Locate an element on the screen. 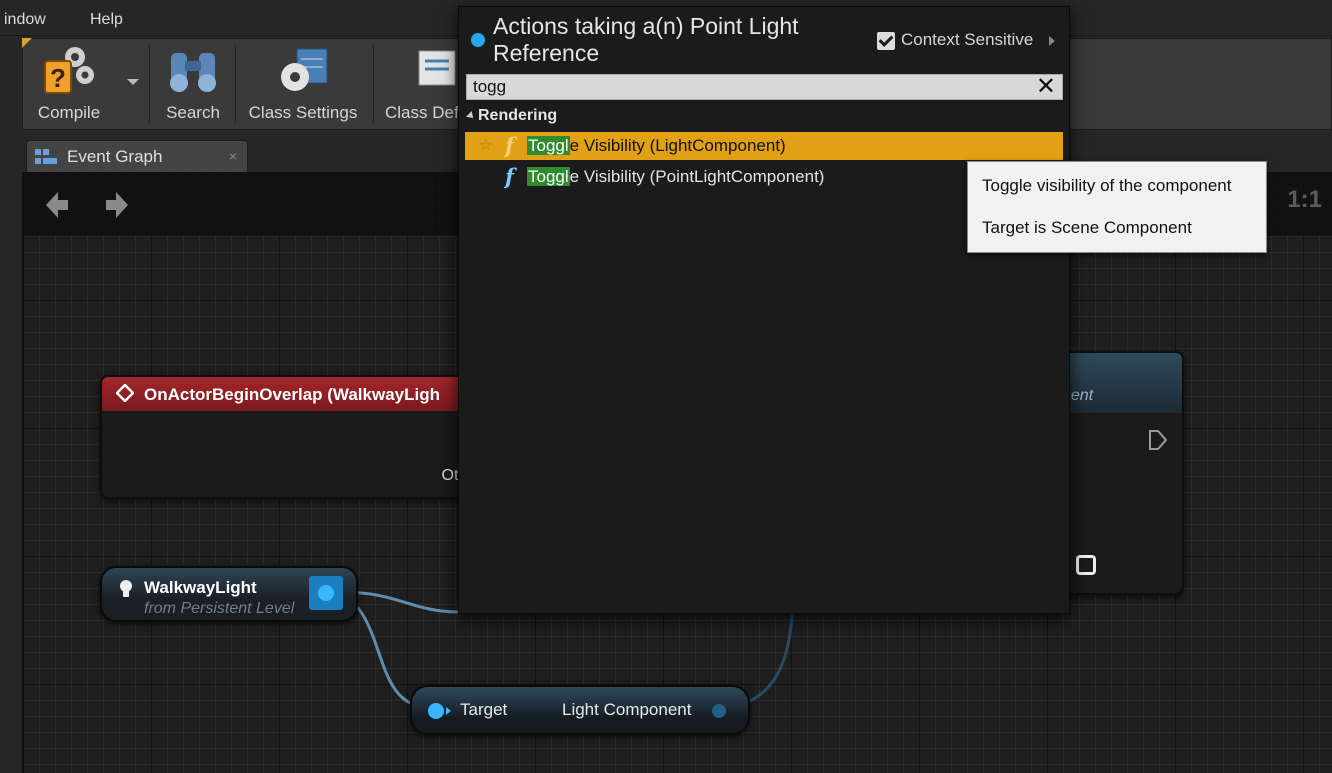 The width and height of the screenshot is (1332, 773). event-node-header: OnActorBeginOverlap (WalkwayLigh is located at coordinates (285, 394).